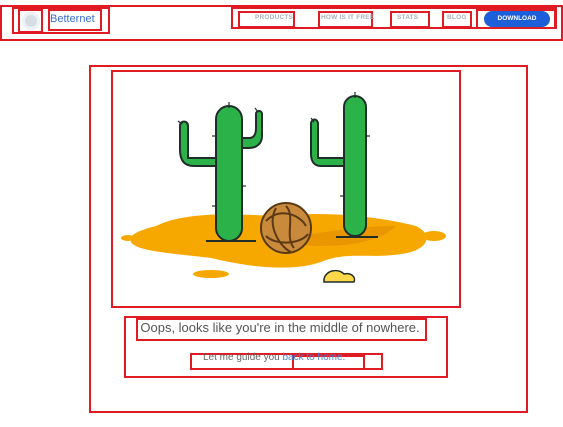 This screenshot has width=563, height=427. I want to click on download-button: DOWNLOAD, so click(517, 19).